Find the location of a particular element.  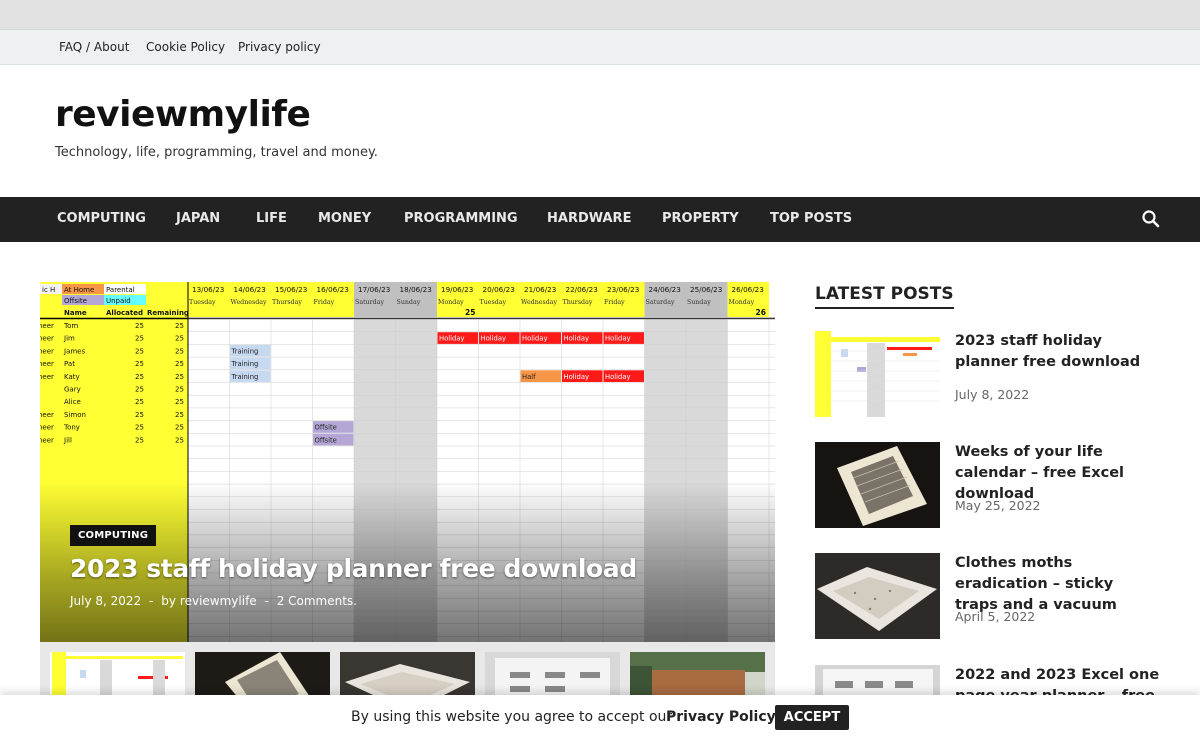

staff-name: Jim is located at coordinates (69, 339).